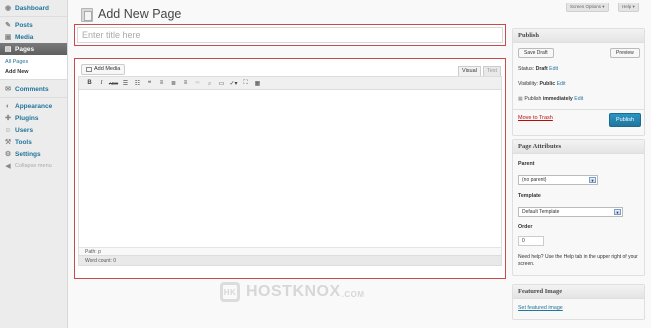  I want to click on parent-select: (no parent) ▼, so click(558, 180).